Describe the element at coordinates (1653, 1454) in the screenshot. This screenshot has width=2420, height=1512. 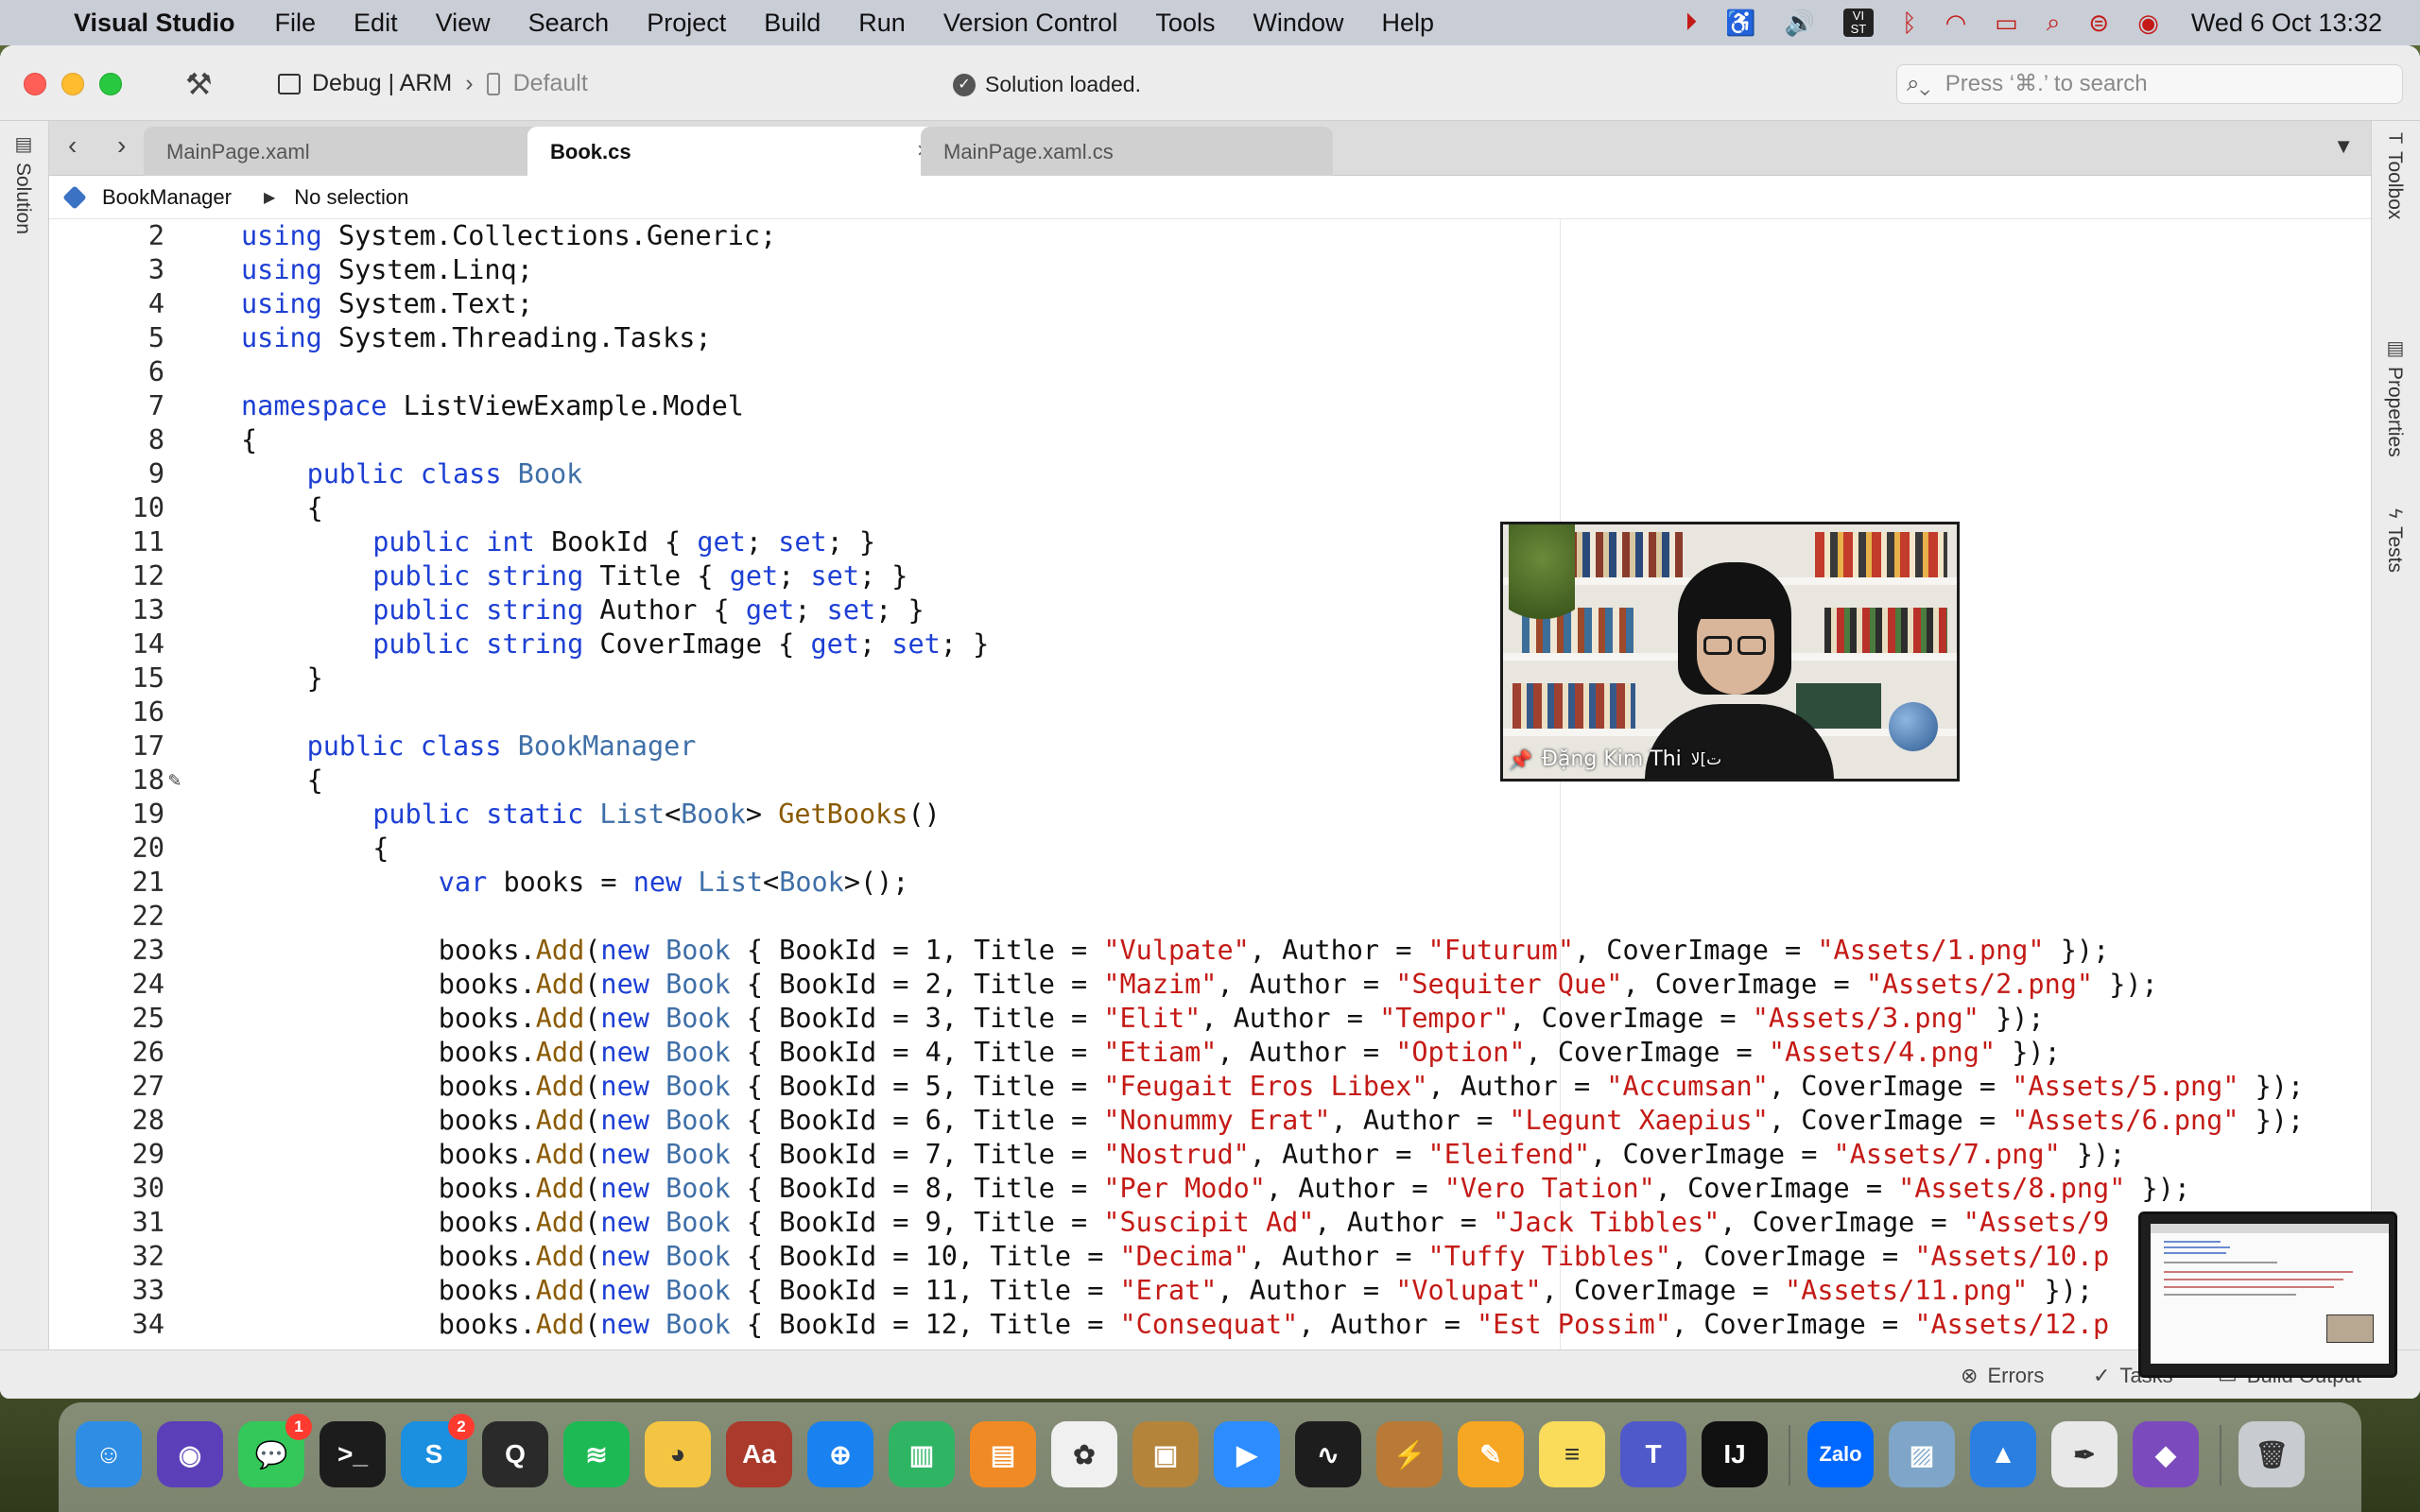
I see `dock-app-teams-icon: T` at that location.